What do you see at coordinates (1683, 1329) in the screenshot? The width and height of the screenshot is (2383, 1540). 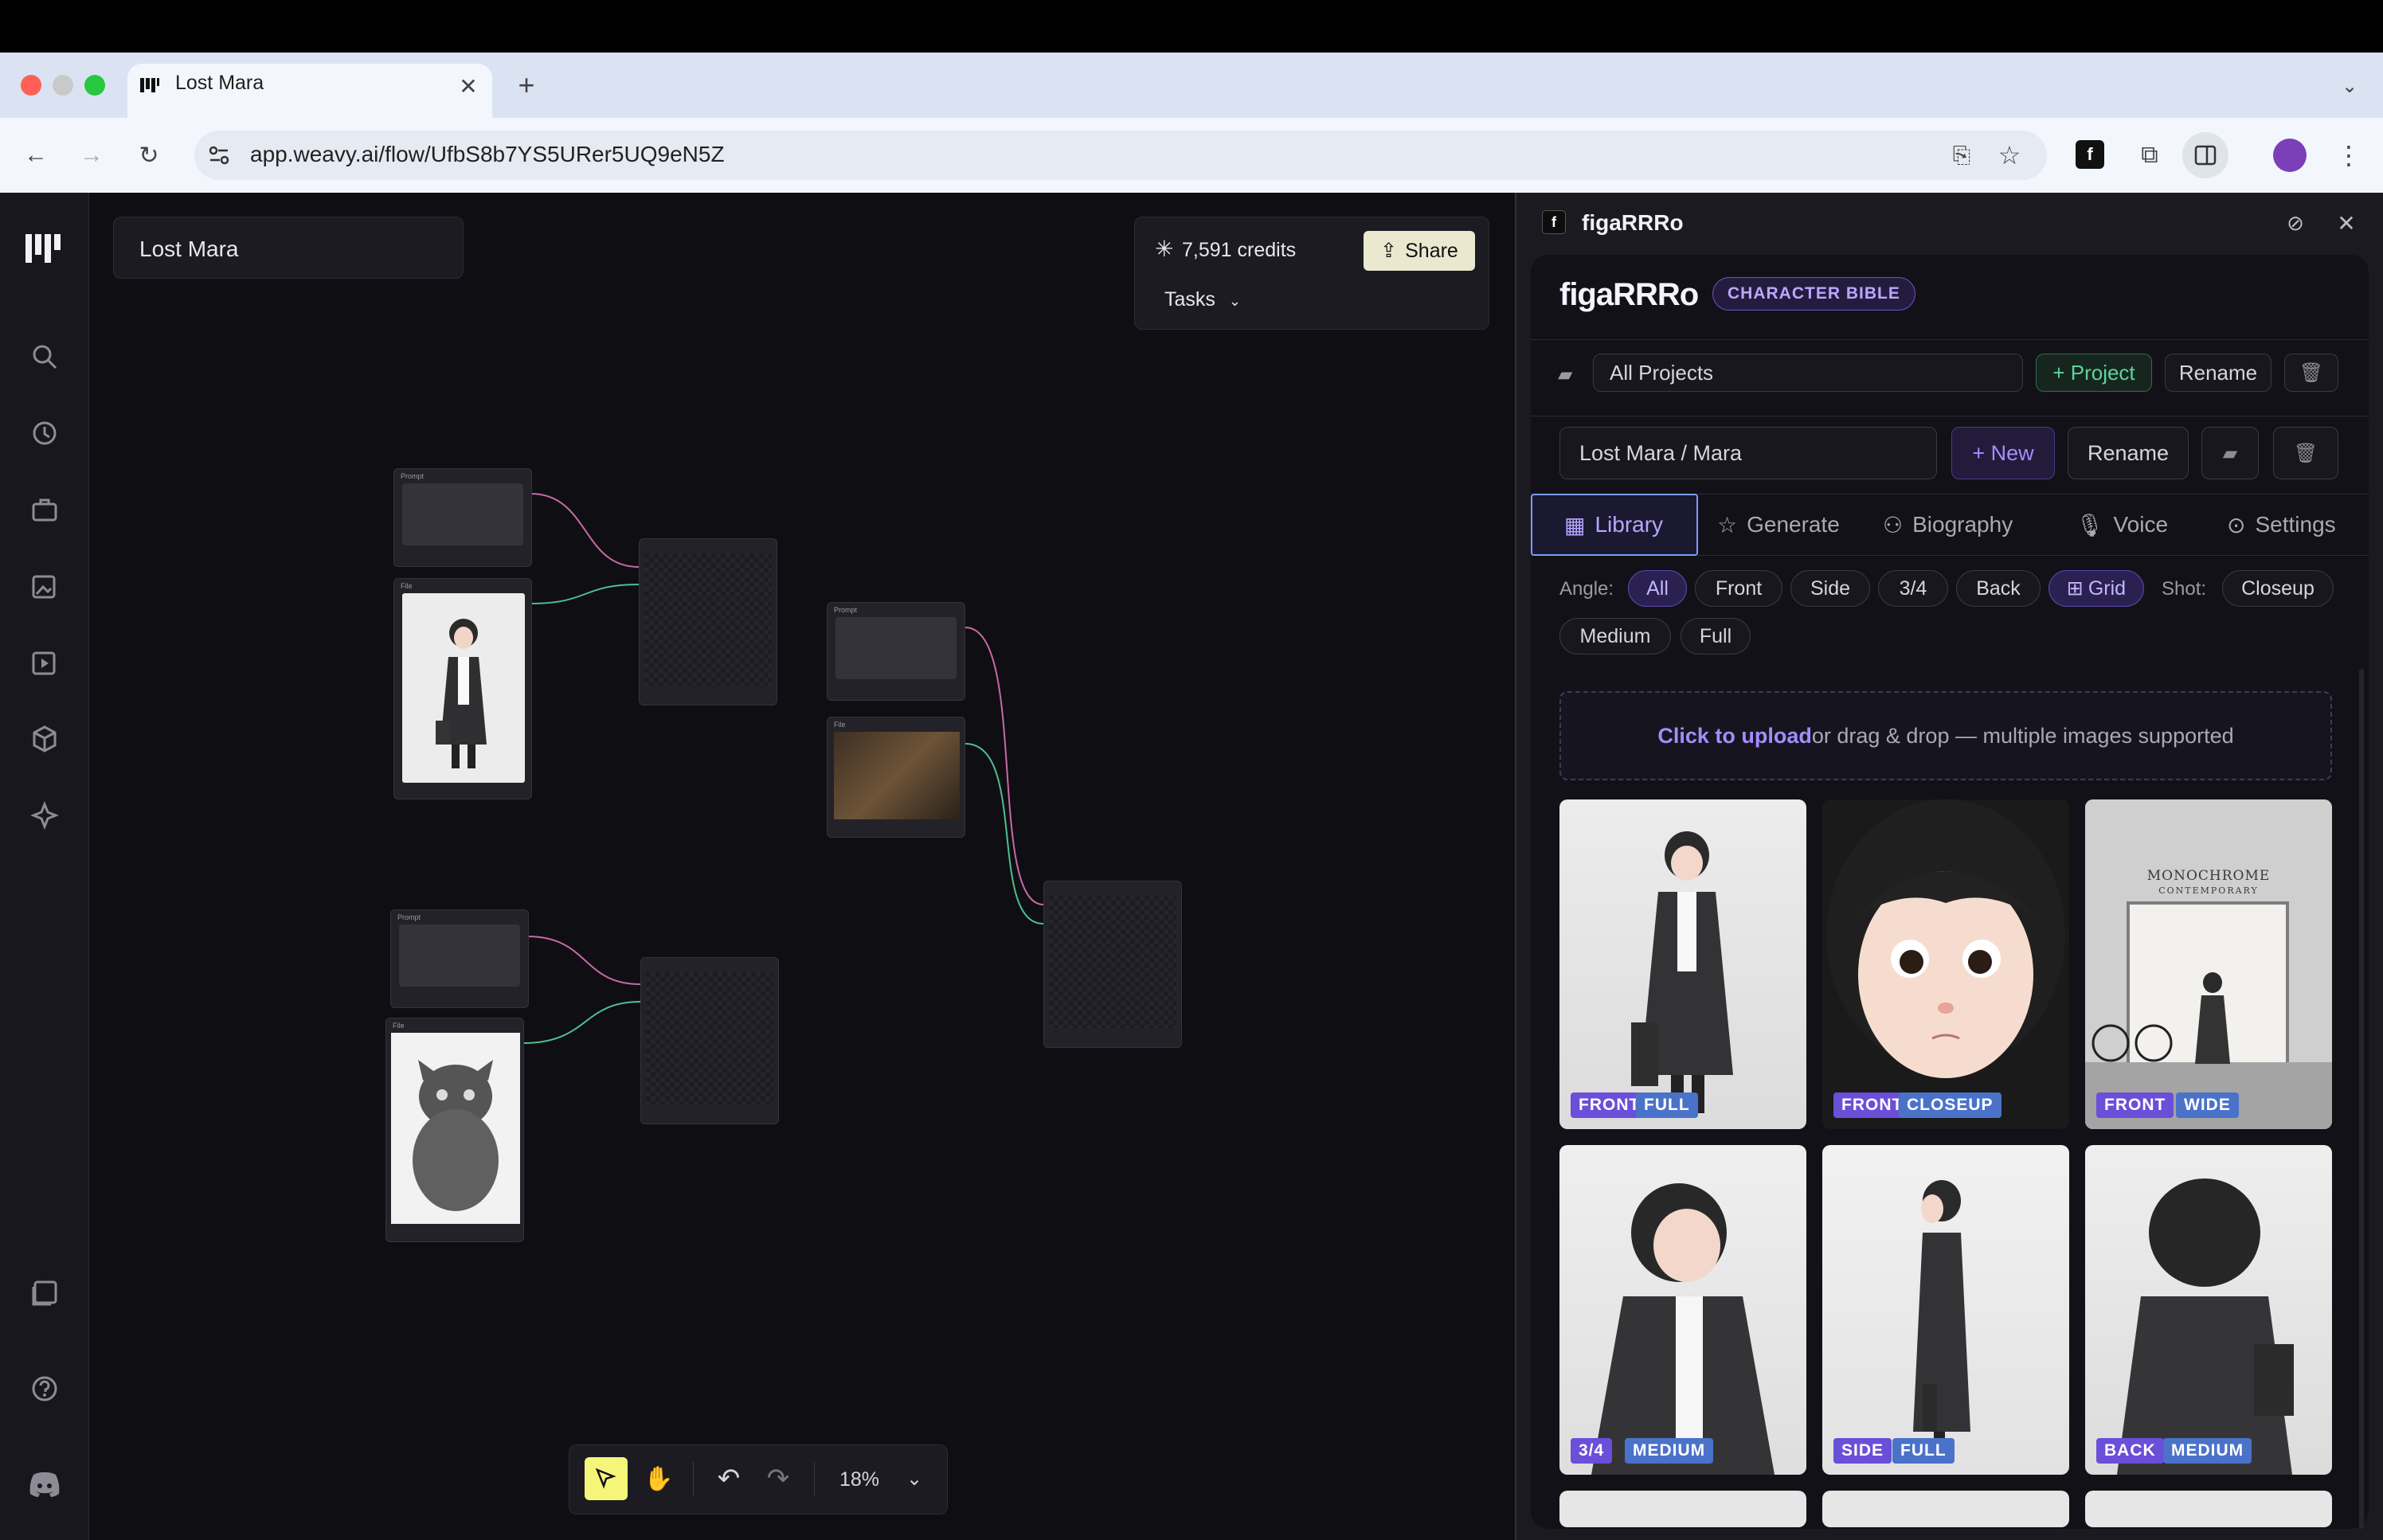 I see `mara-three-quarter-art` at bounding box center [1683, 1329].